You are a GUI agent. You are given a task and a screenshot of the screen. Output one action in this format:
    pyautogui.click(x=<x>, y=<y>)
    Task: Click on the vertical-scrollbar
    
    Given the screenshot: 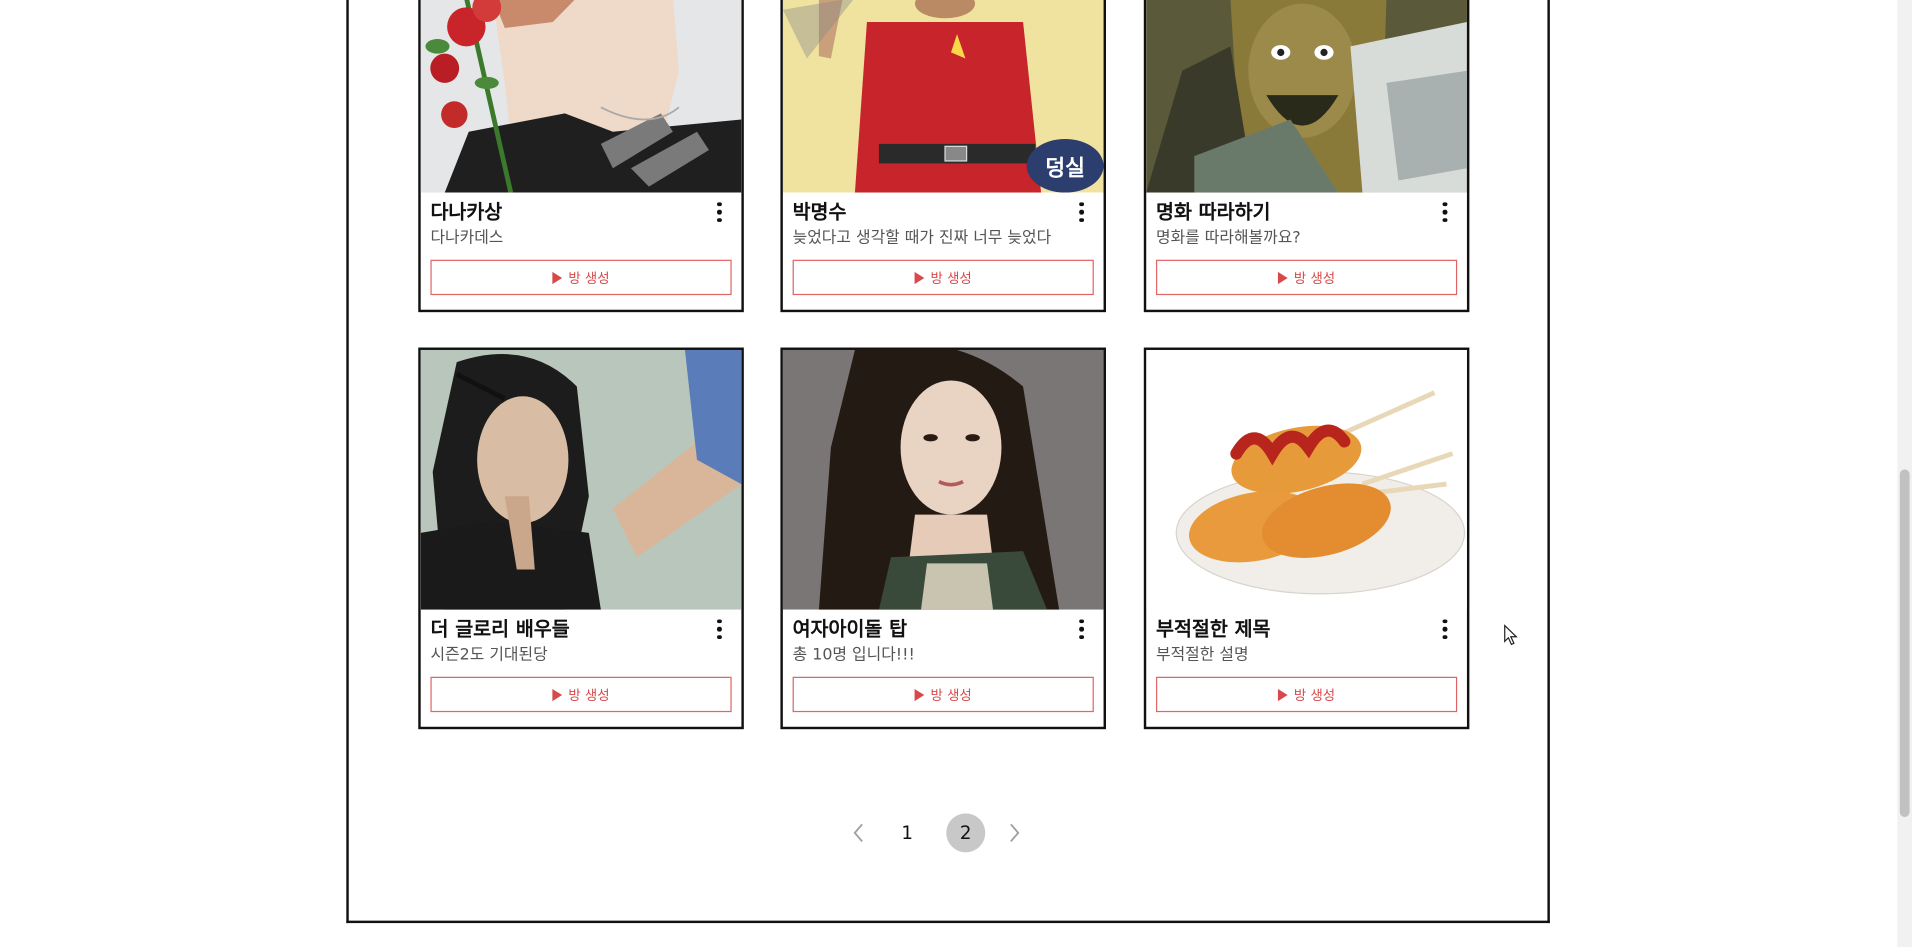 What is the action you would take?
    pyautogui.click(x=1904, y=473)
    